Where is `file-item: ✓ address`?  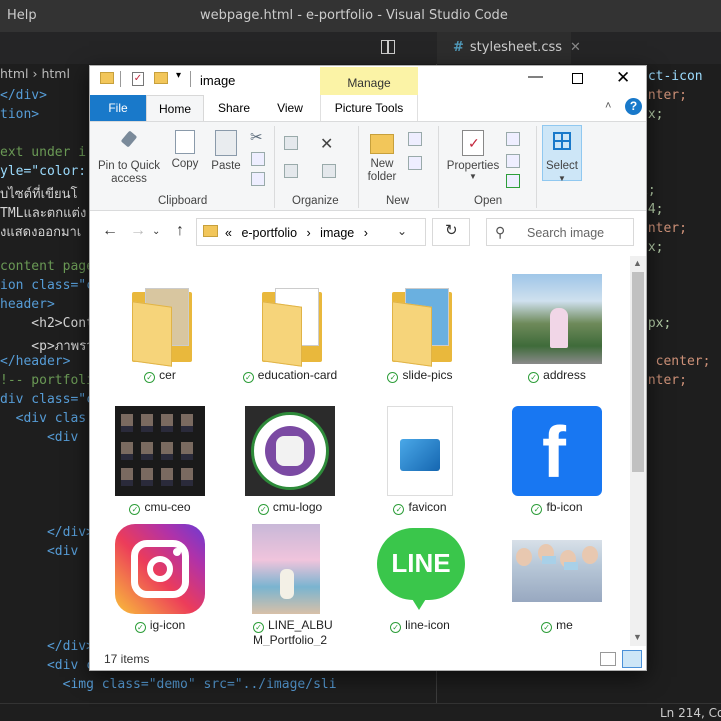 file-item: ✓ address is located at coordinates (557, 324).